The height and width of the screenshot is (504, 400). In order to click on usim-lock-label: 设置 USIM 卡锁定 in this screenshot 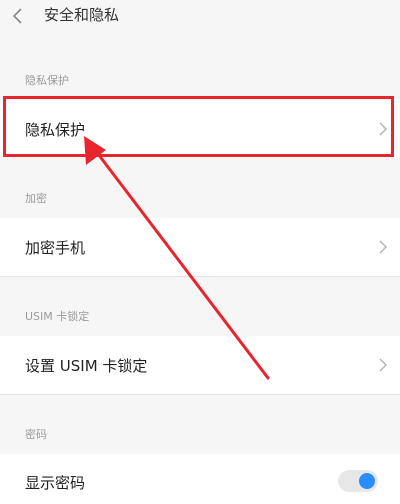, I will do `click(86, 366)`.